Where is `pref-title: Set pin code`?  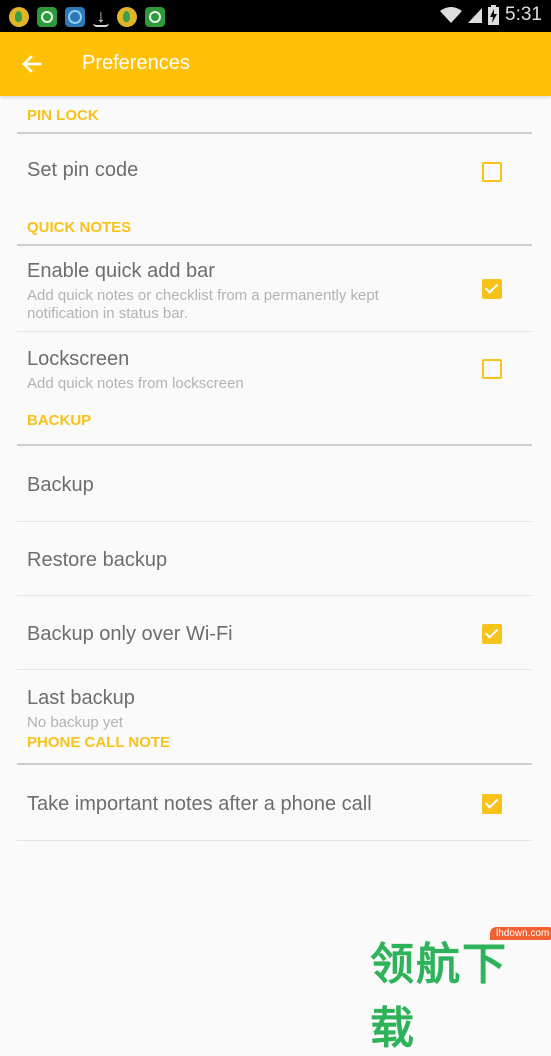
pref-title: Set pin code is located at coordinates (83, 170).